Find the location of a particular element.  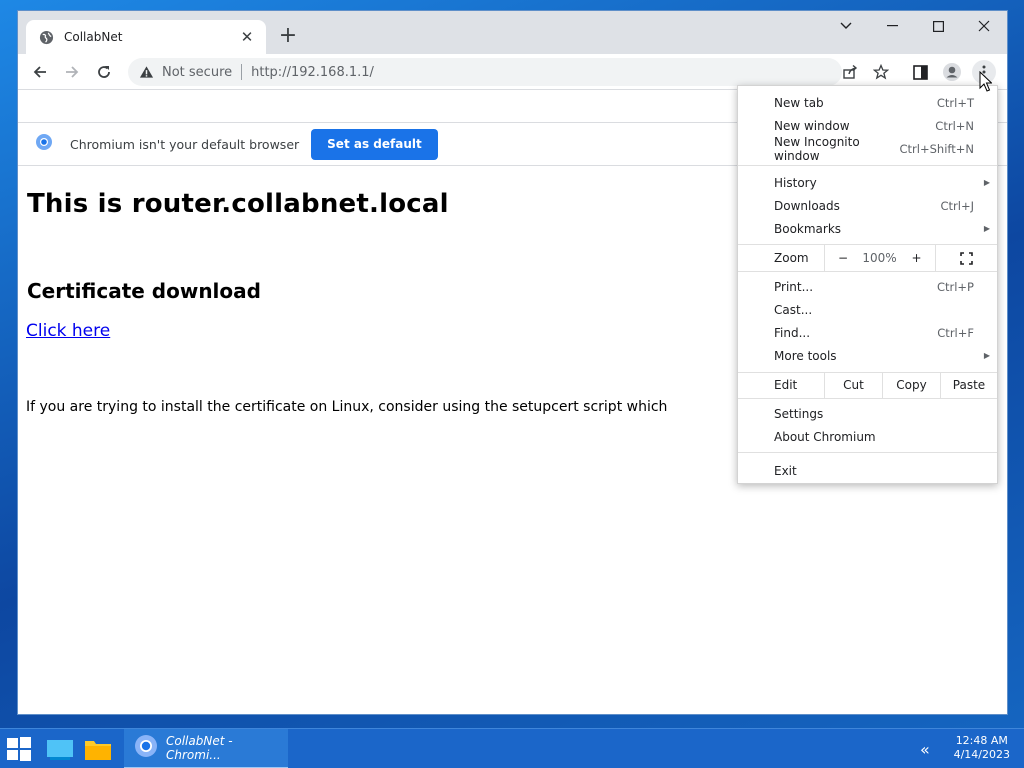

address-bar: Not secure http://192.168.1.1/ is located at coordinates (485, 72).